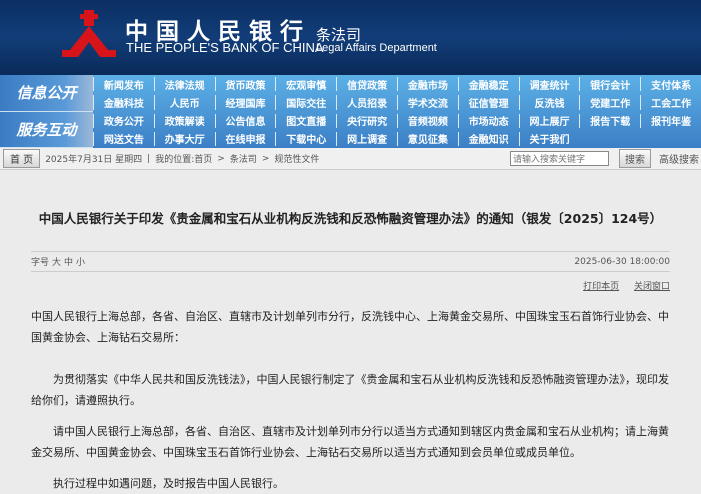  What do you see at coordinates (123, 102) in the screenshot?
I see `nav-item: 金融科技` at bounding box center [123, 102].